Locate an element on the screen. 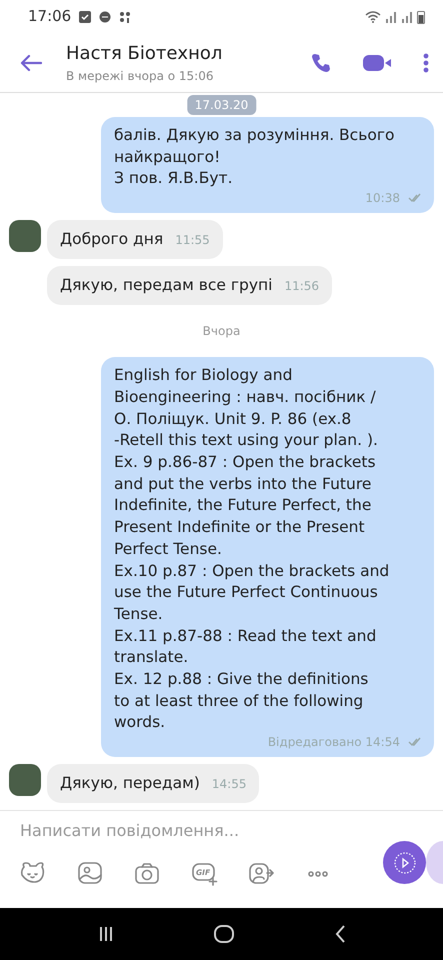 Image resolution: width=443 pixels, height=960 pixels. message-text: балів. Дякую за розуміння. Всього найкращого! З пов. Я.В.Бут. is located at coordinates (255, 157).